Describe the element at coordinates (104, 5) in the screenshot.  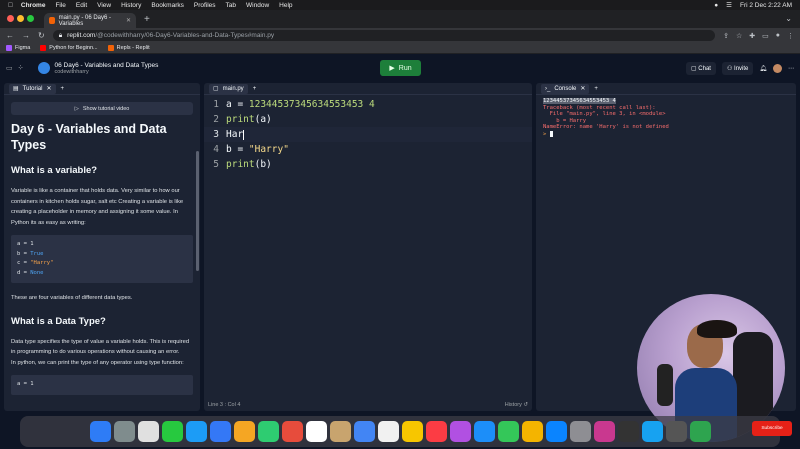
I see `menu-view: View` at that location.